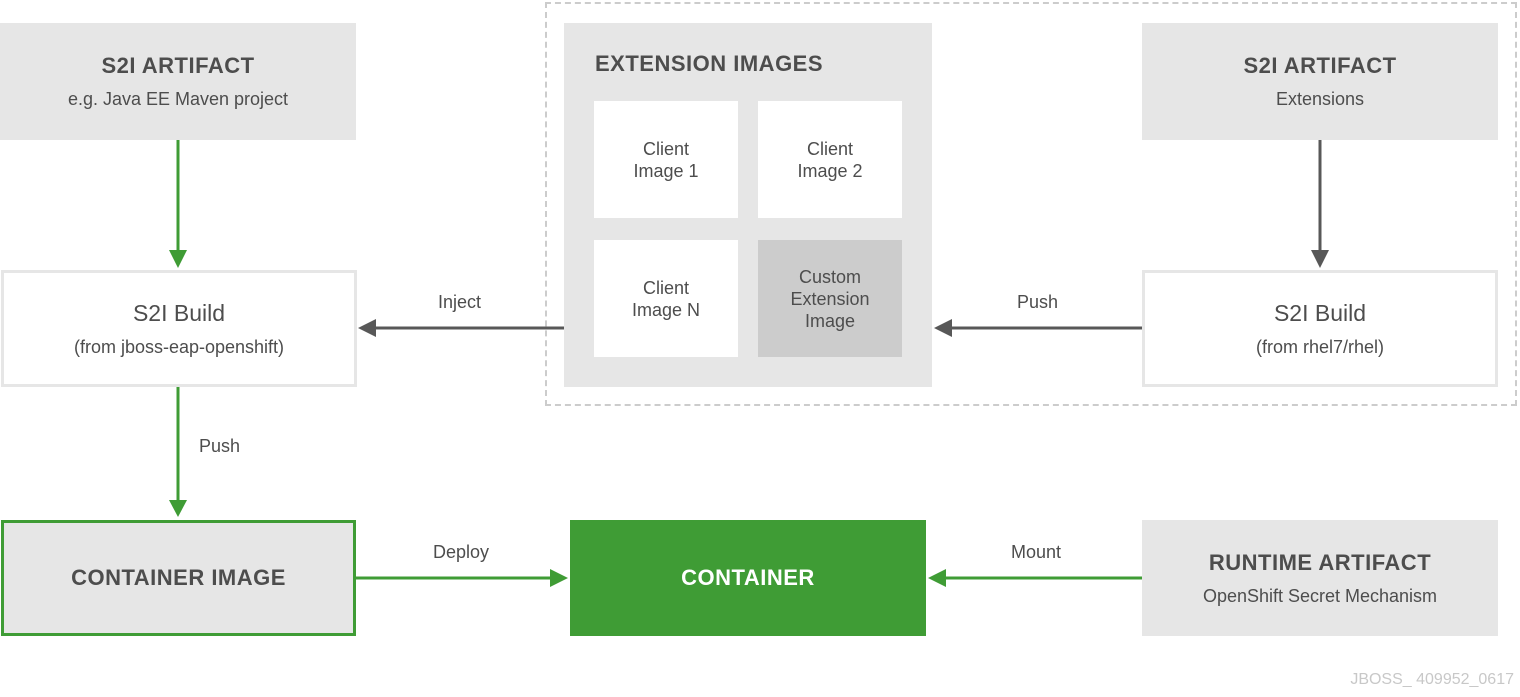 The image size is (1520, 697). What do you see at coordinates (461, 552) in the screenshot?
I see `edge-label-deploy: Deploy` at bounding box center [461, 552].